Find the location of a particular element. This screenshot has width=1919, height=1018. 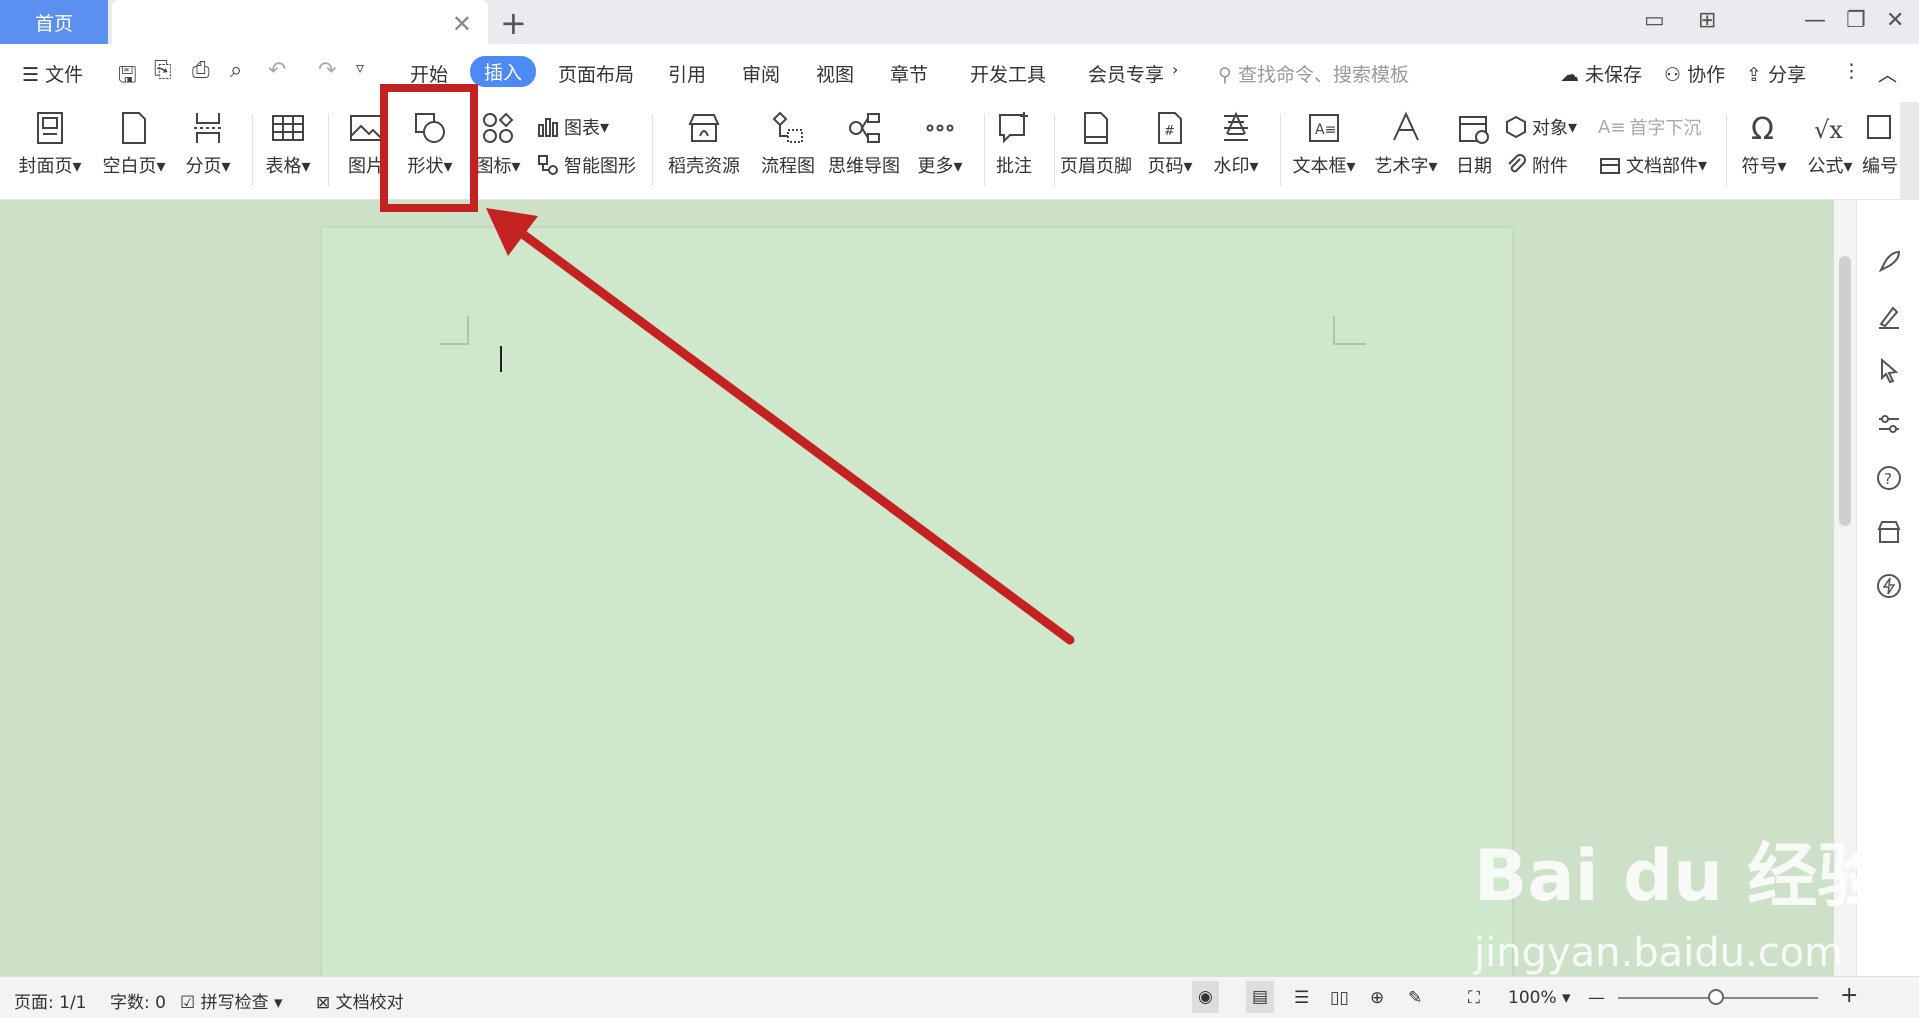

share-label: 分享 is located at coordinates (1786, 75).